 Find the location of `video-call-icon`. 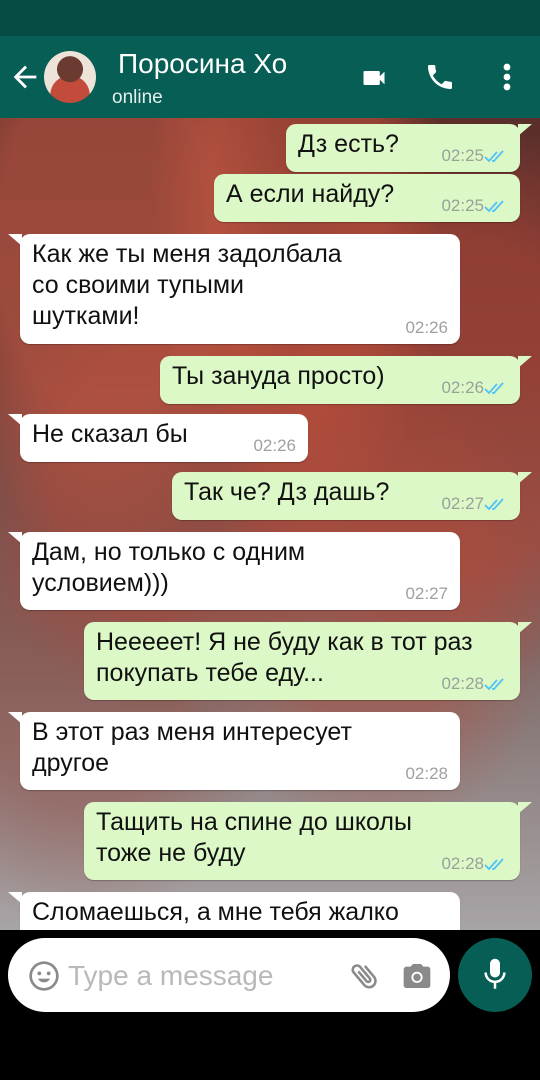

video-call-icon is located at coordinates (374, 78).